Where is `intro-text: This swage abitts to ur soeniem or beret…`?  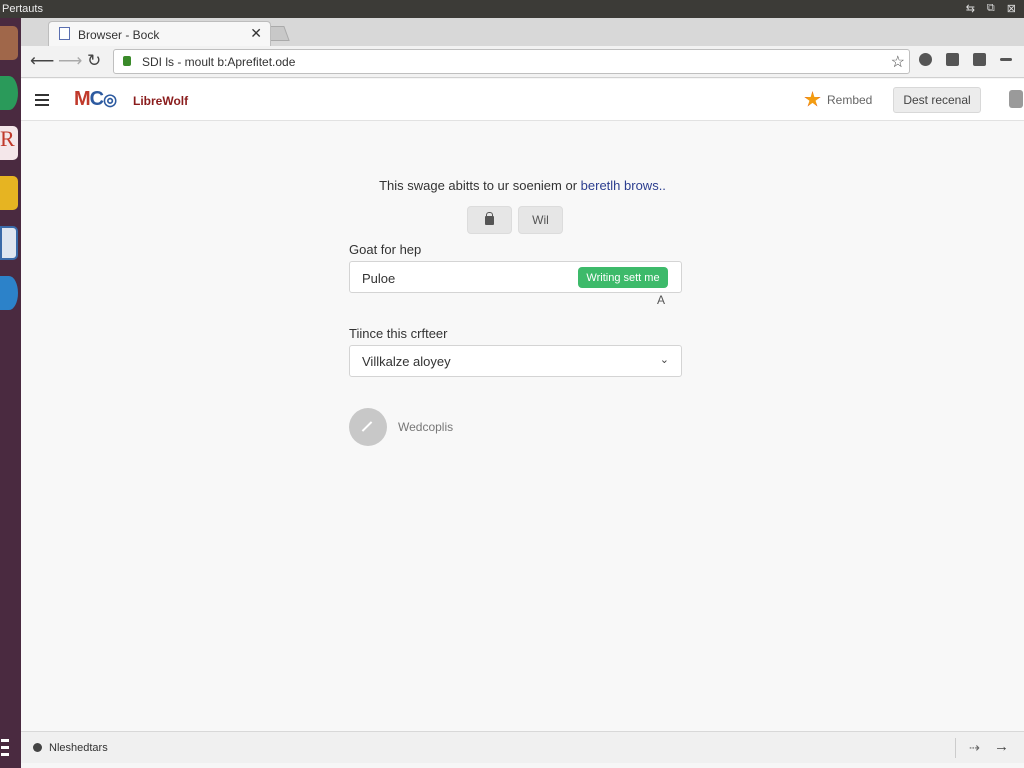 intro-text: This swage abitts to ur soeniem or beret… is located at coordinates (522, 185).